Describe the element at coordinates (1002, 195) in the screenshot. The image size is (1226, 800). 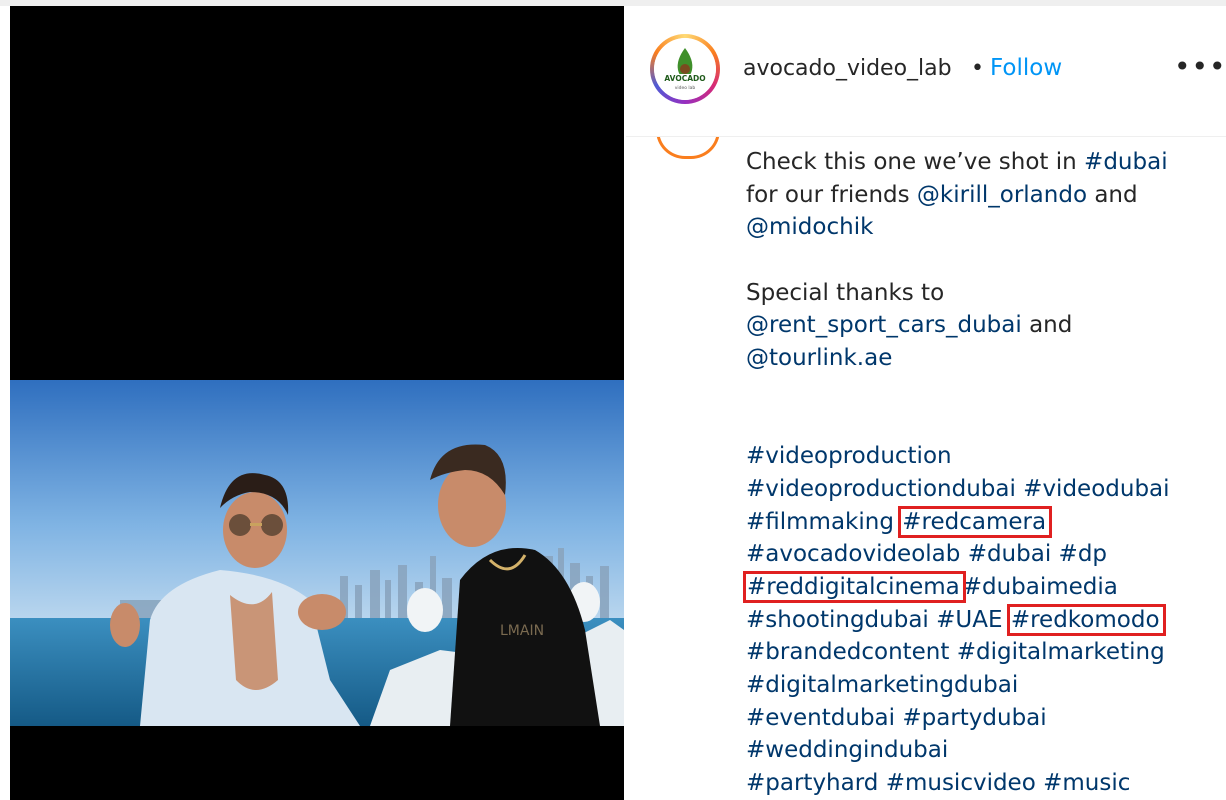
I see `mention-link: @kirill_orlando` at that location.